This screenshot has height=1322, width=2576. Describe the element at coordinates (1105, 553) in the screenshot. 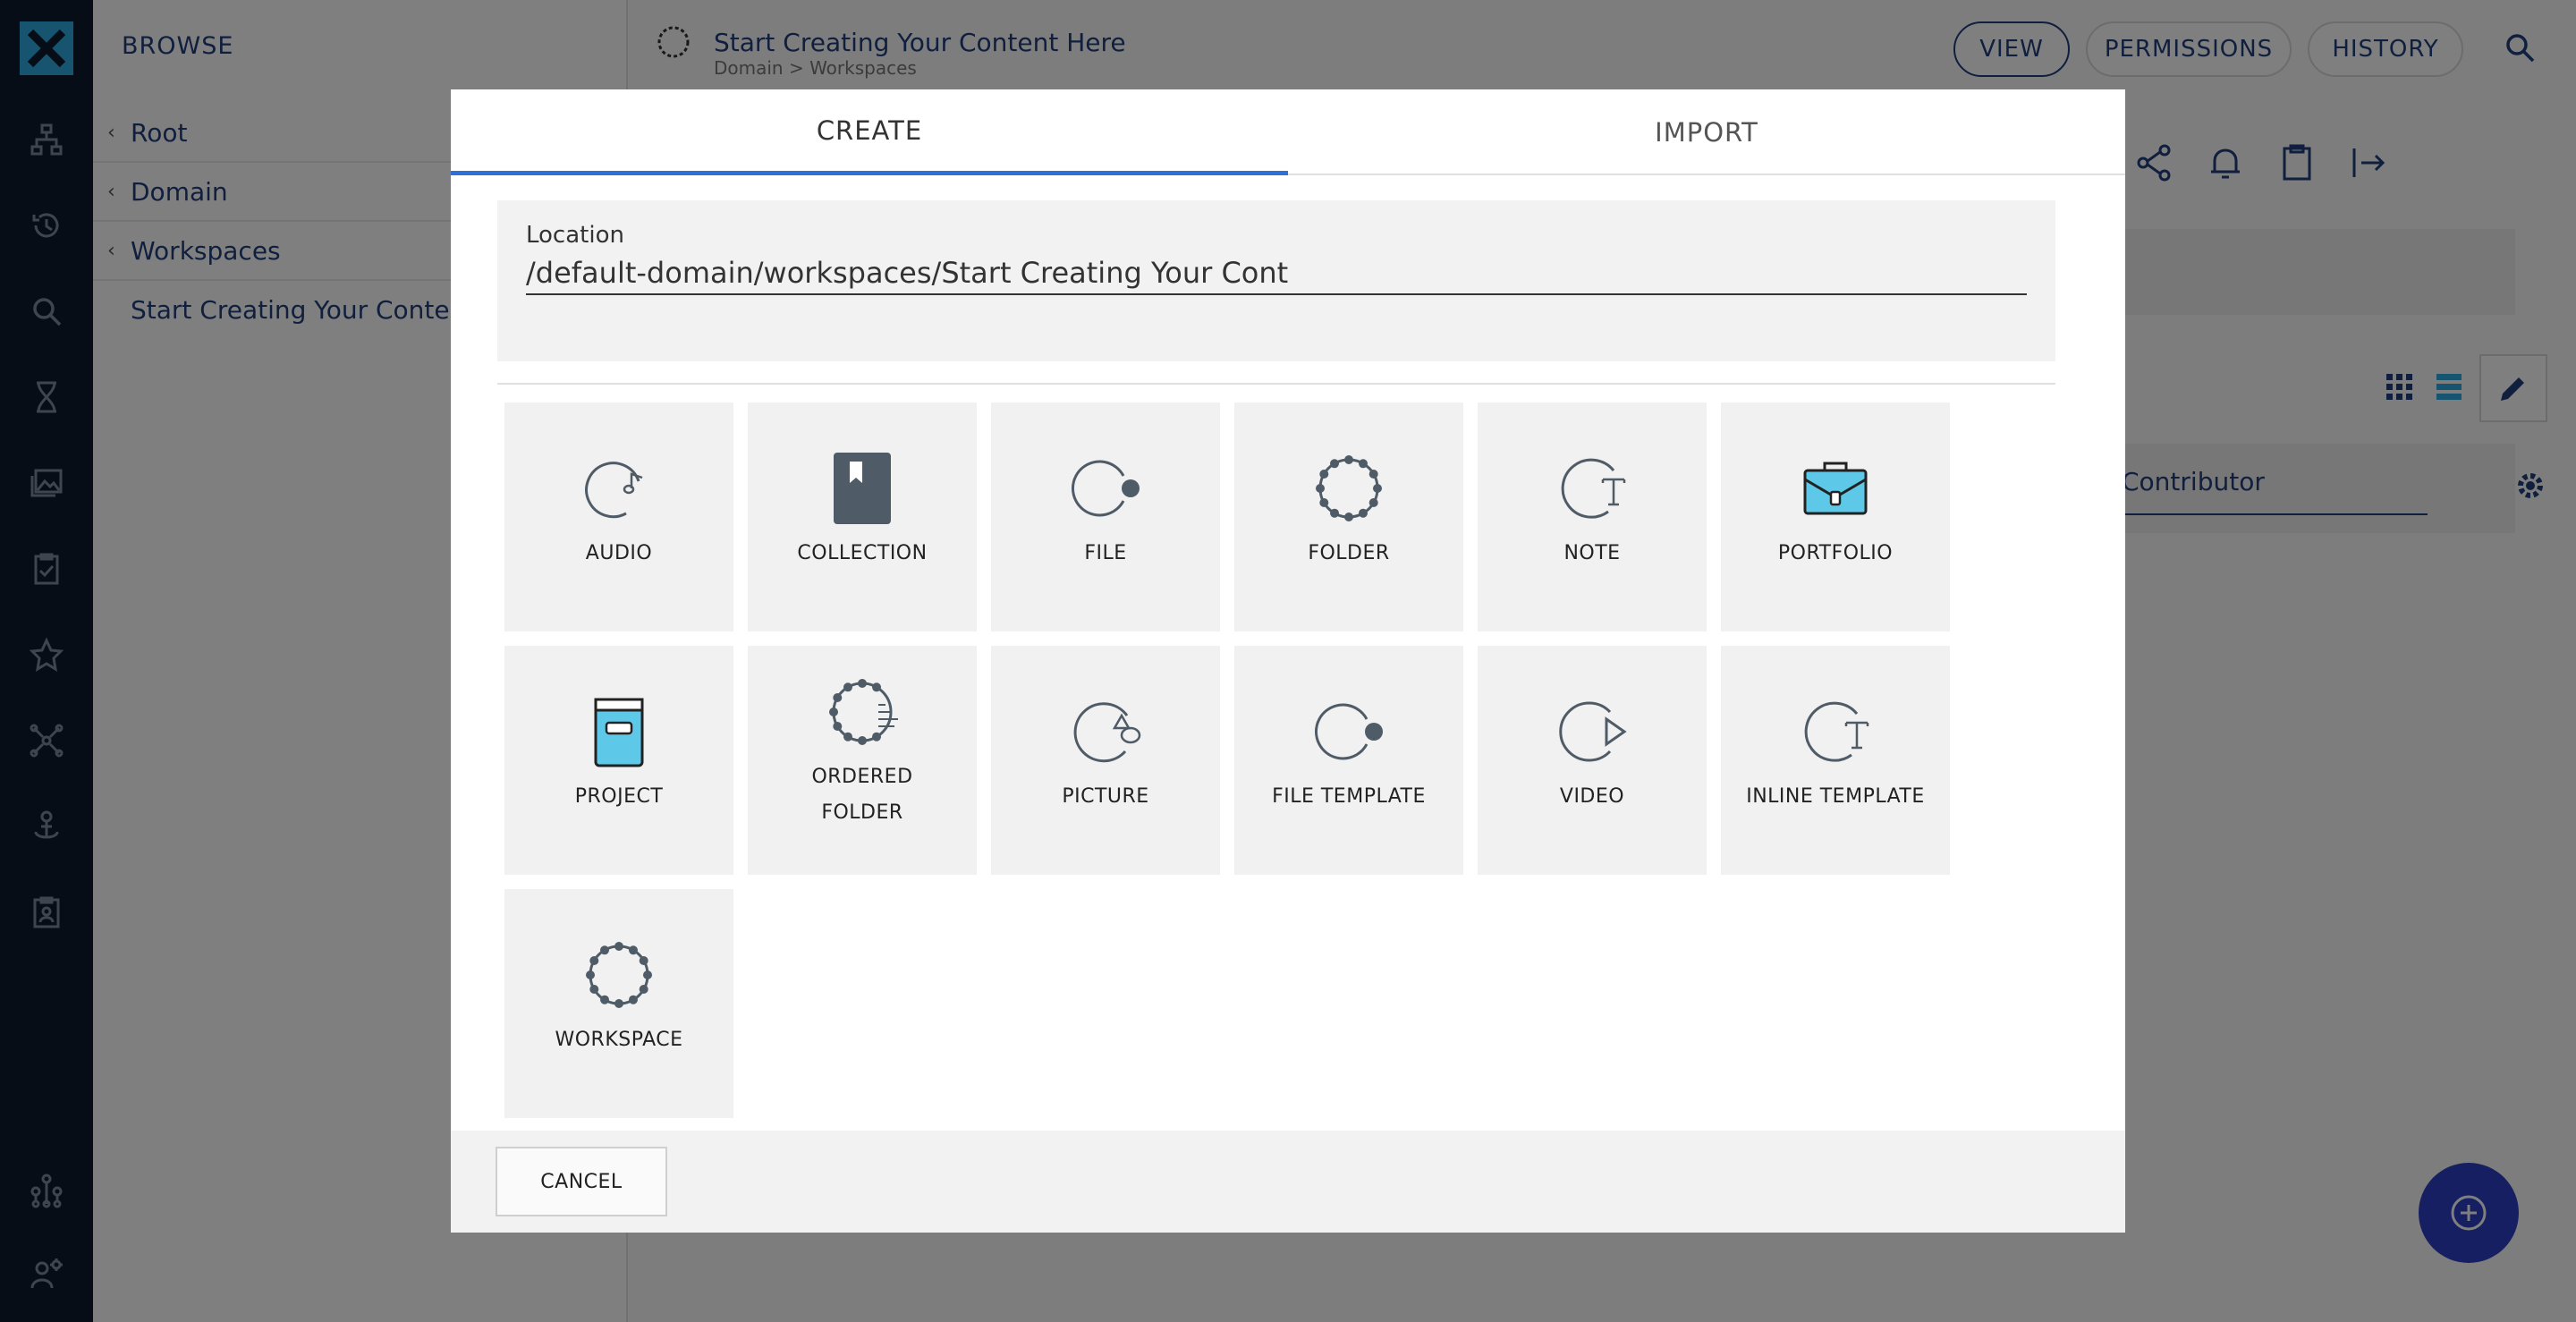

I see `doc-type-label: FILE` at that location.